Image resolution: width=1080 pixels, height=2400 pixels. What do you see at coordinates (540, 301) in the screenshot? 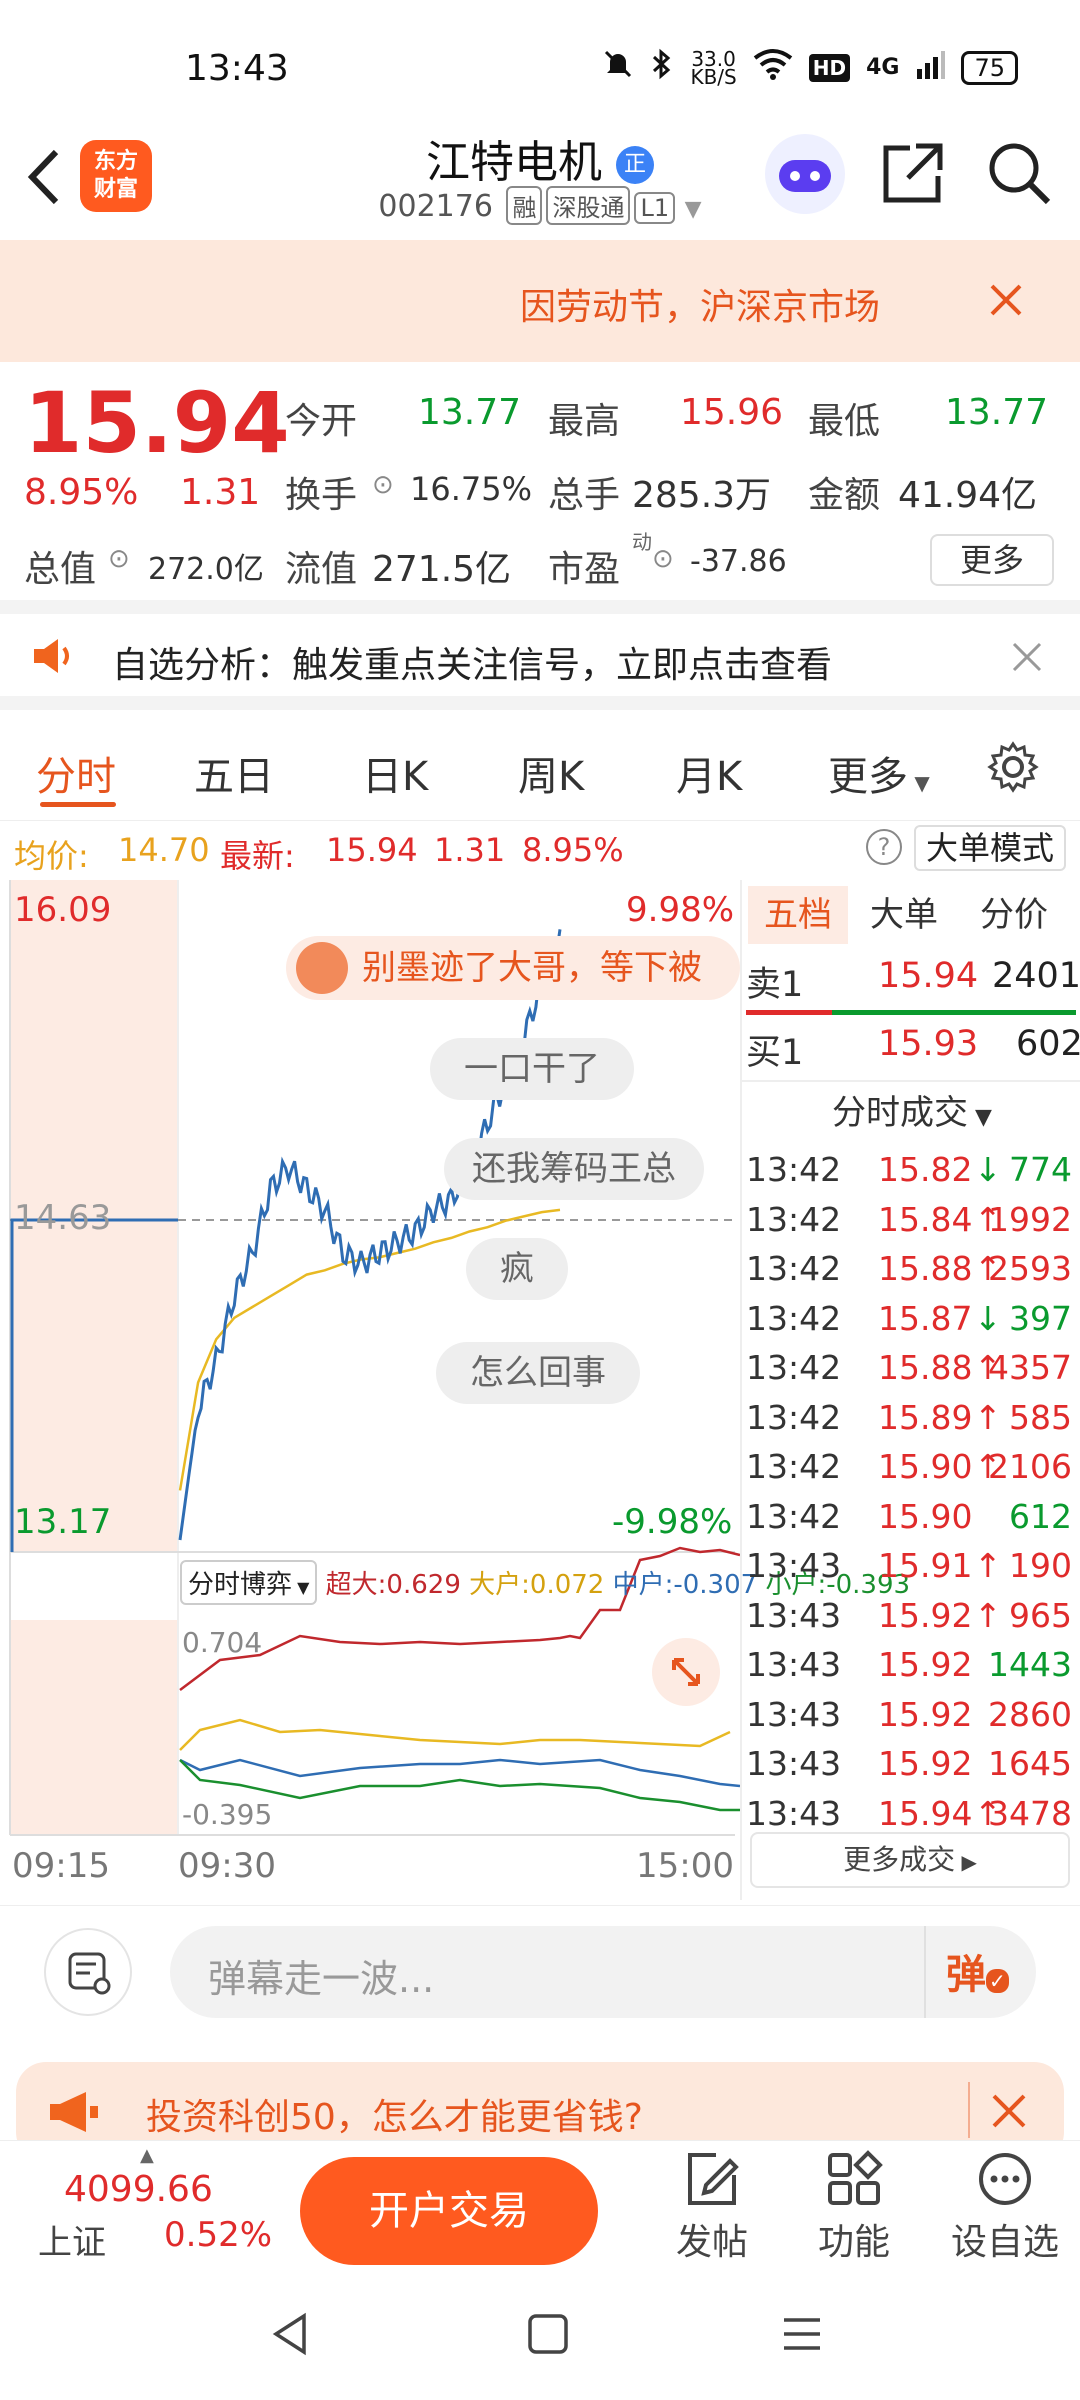
I see `notice-banner: 因劳动节，沪深京市场` at bounding box center [540, 301].